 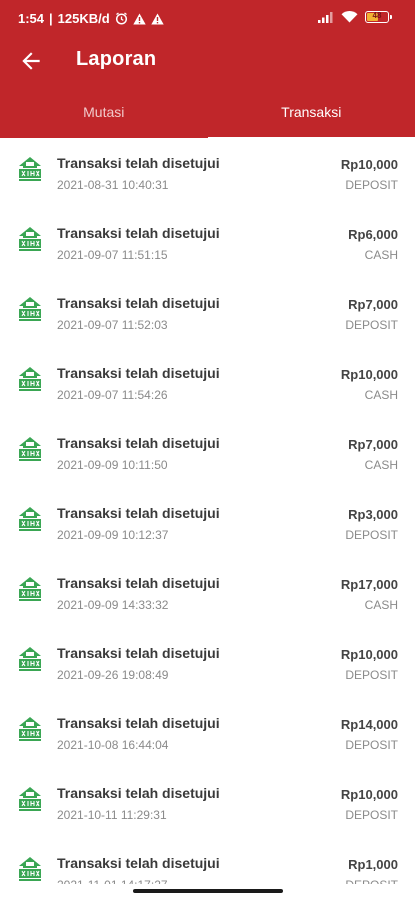 What do you see at coordinates (112, 815) in the screenshot?
I see `transaction-date: 2021-10-11 11:29:31` at bounding box center [112, 815].